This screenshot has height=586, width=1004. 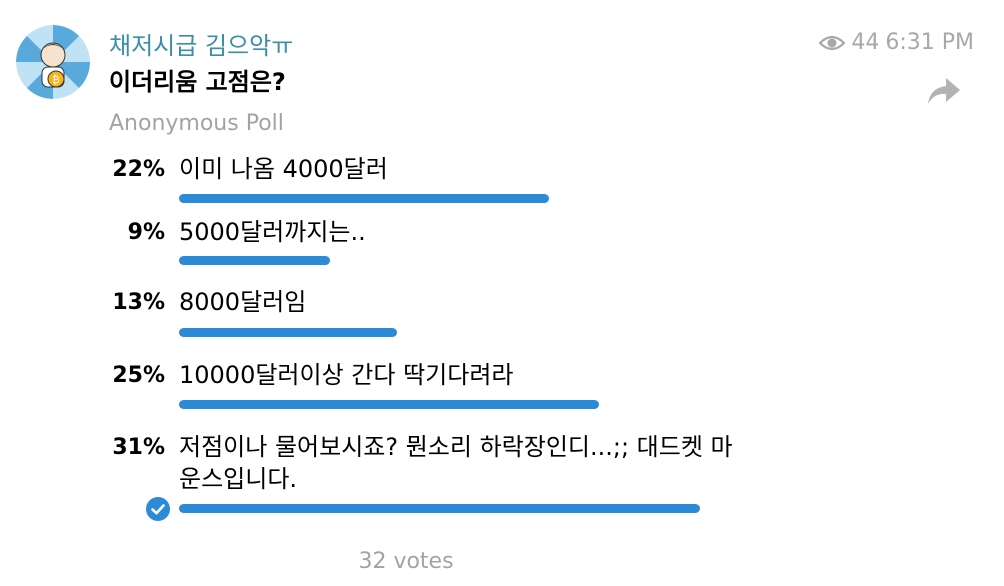 I want to click on eye-icon, so click(x=832, y=42).